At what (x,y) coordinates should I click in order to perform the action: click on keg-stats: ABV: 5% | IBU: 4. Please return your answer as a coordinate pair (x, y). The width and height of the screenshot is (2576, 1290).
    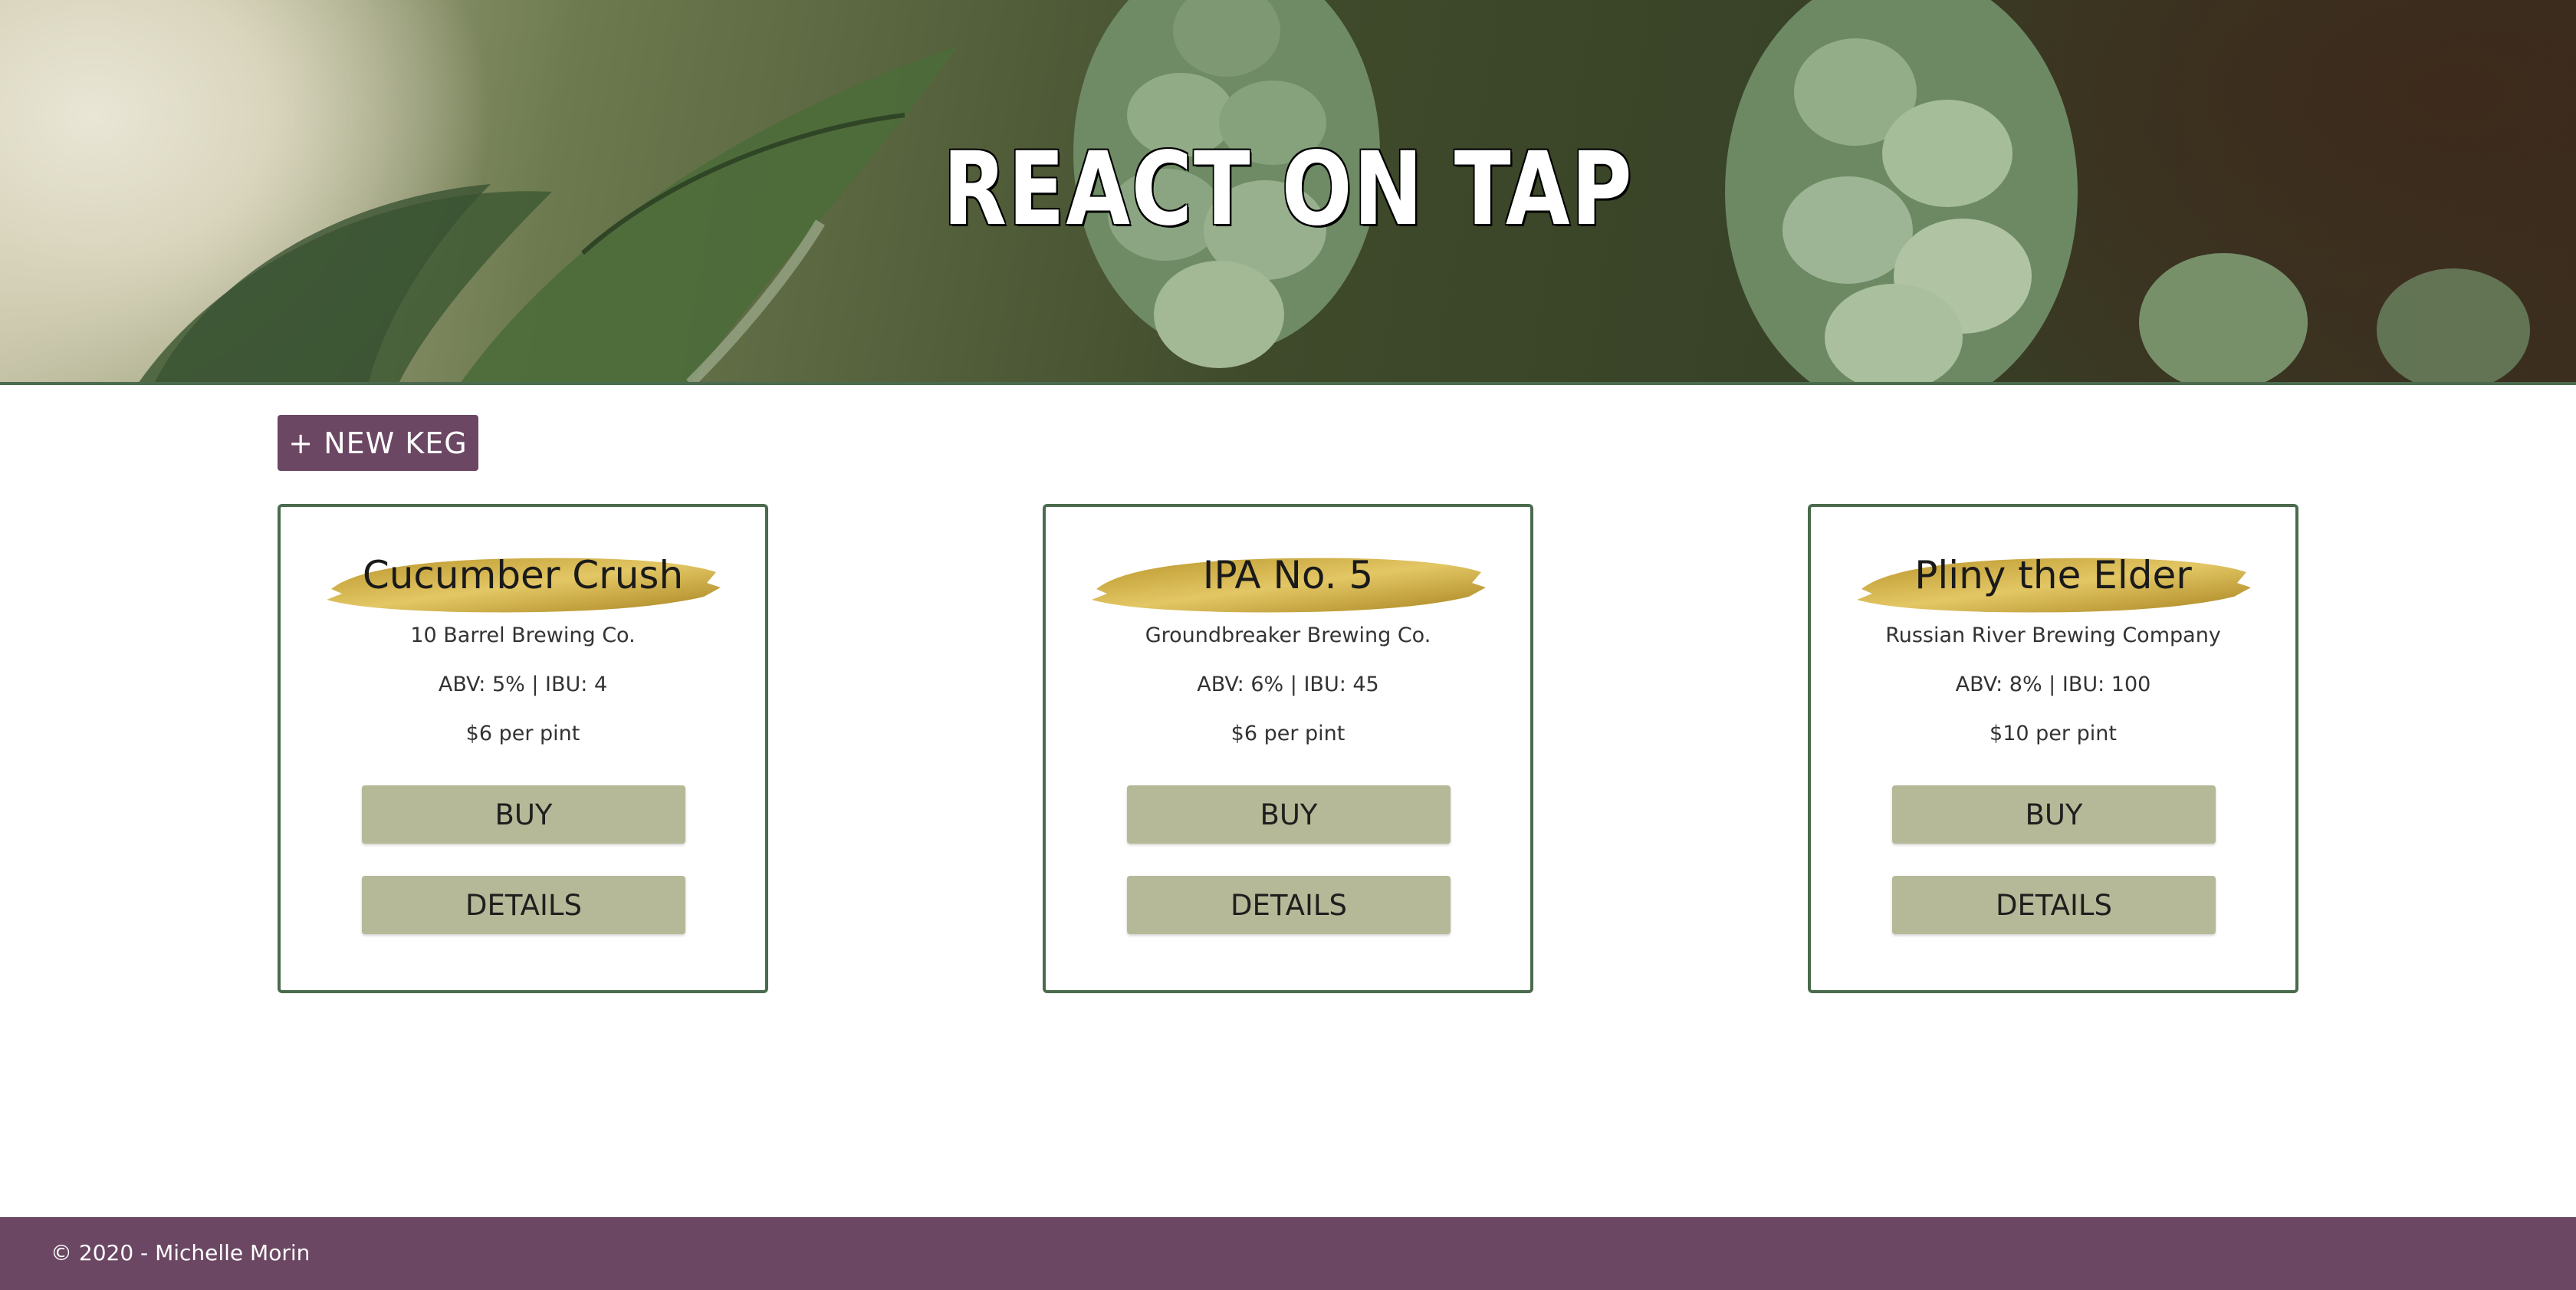
    Looking at the image, I should click on (523, 684).